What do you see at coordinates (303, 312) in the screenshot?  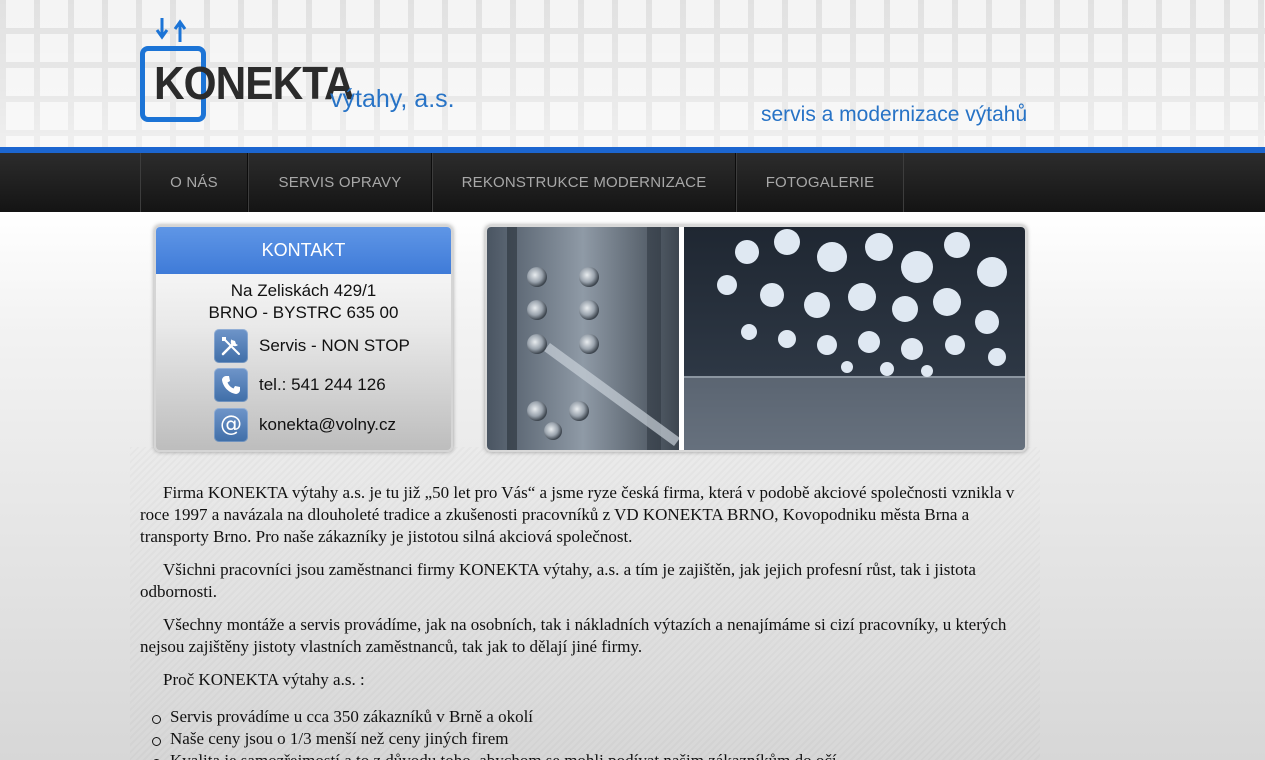 I see `address-line-2: BRNO - BYSTRC 635 00` at bounding box center [303, 312].